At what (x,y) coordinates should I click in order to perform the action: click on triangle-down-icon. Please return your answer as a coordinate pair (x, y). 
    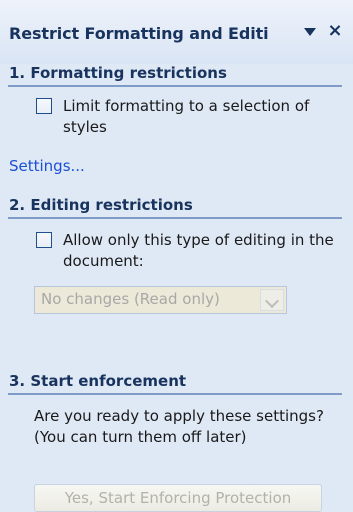
    Looking at the image, I should click on (310, 32).